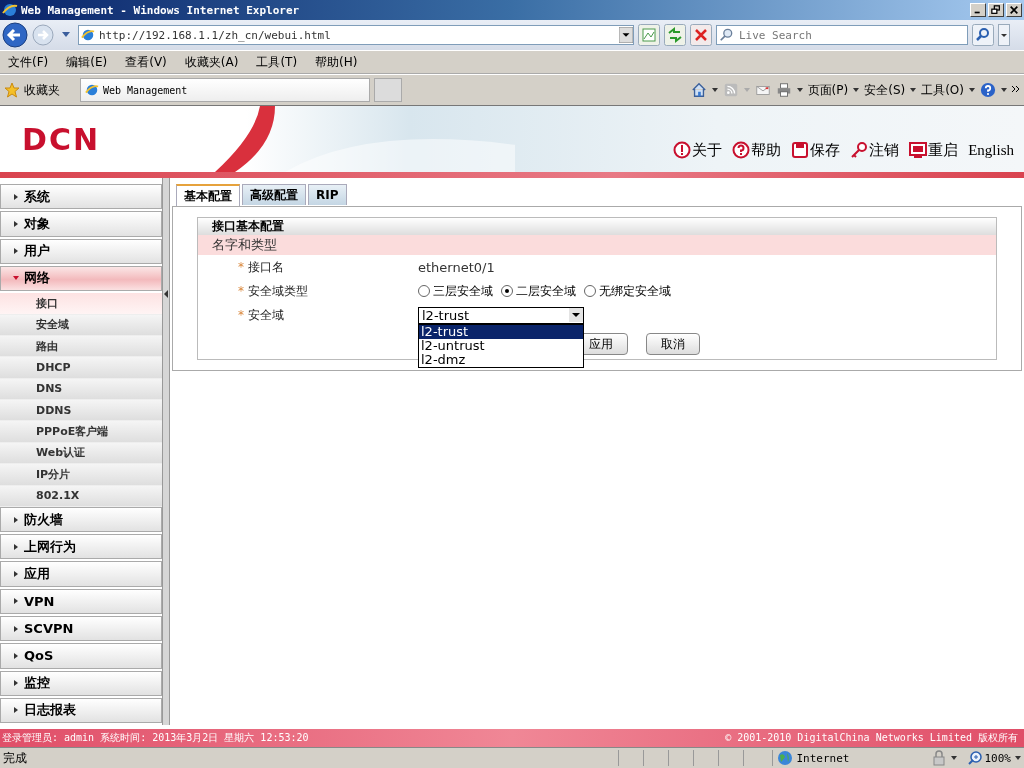 The image size is (1024, 768). Describe the element at coordinates (81, 710) in the screenshot. I see `sidebar-item: 日志报表` at that location.